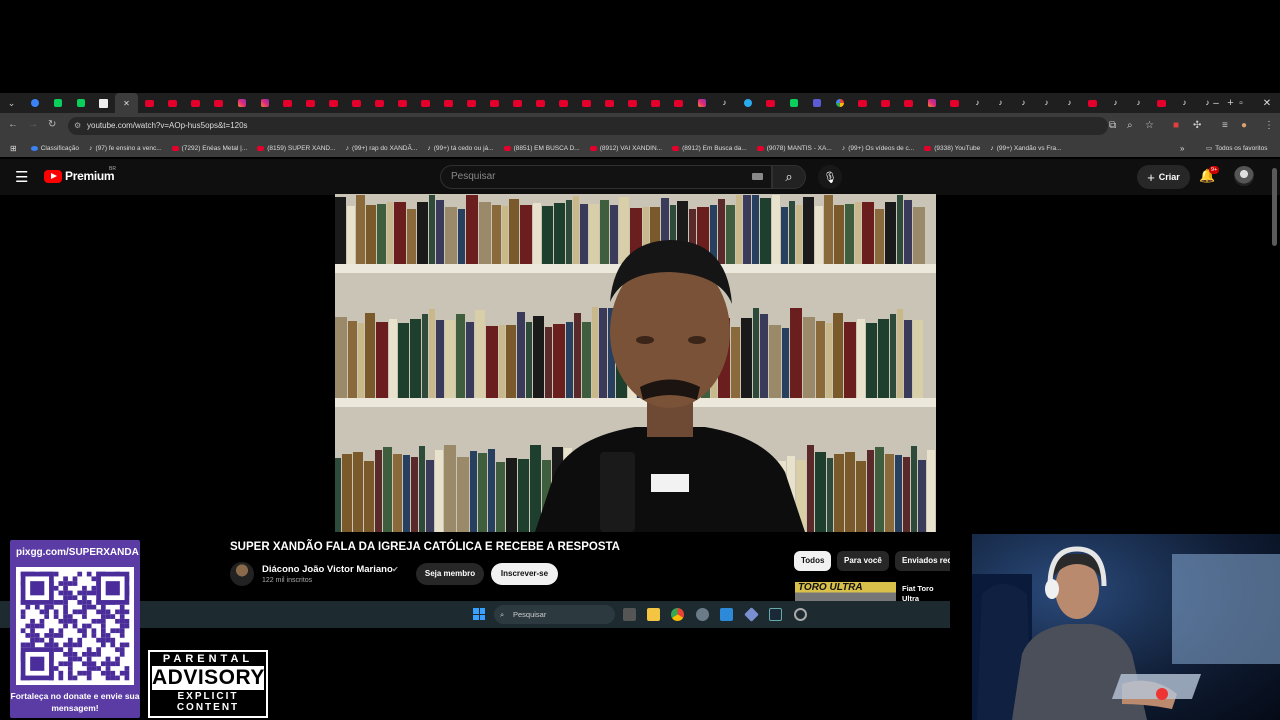 The height and width of the screenshot is (720, 1280). What do you see at coordinates (479, 614) in the screenshot?
I see `windows-start-icon` at bounding box center [479, 614].